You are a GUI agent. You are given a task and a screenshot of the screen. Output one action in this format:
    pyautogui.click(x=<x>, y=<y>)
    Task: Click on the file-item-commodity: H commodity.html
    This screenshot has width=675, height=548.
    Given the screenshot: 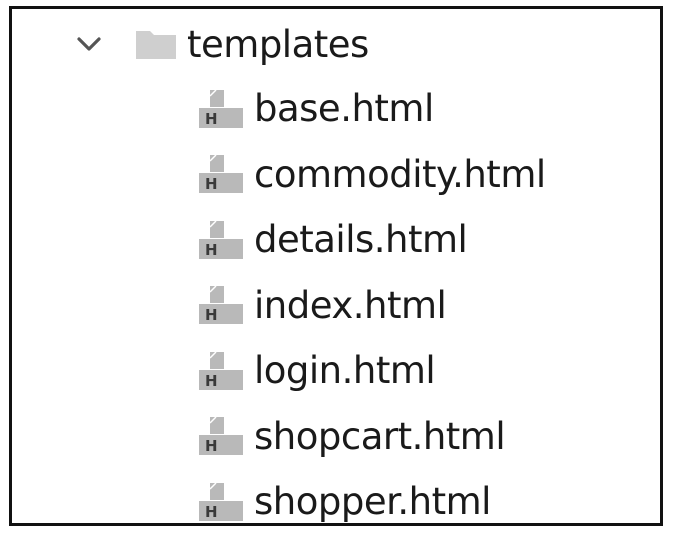 What is the action you would take?
    pyautogui.click(x=371, y=175)
    